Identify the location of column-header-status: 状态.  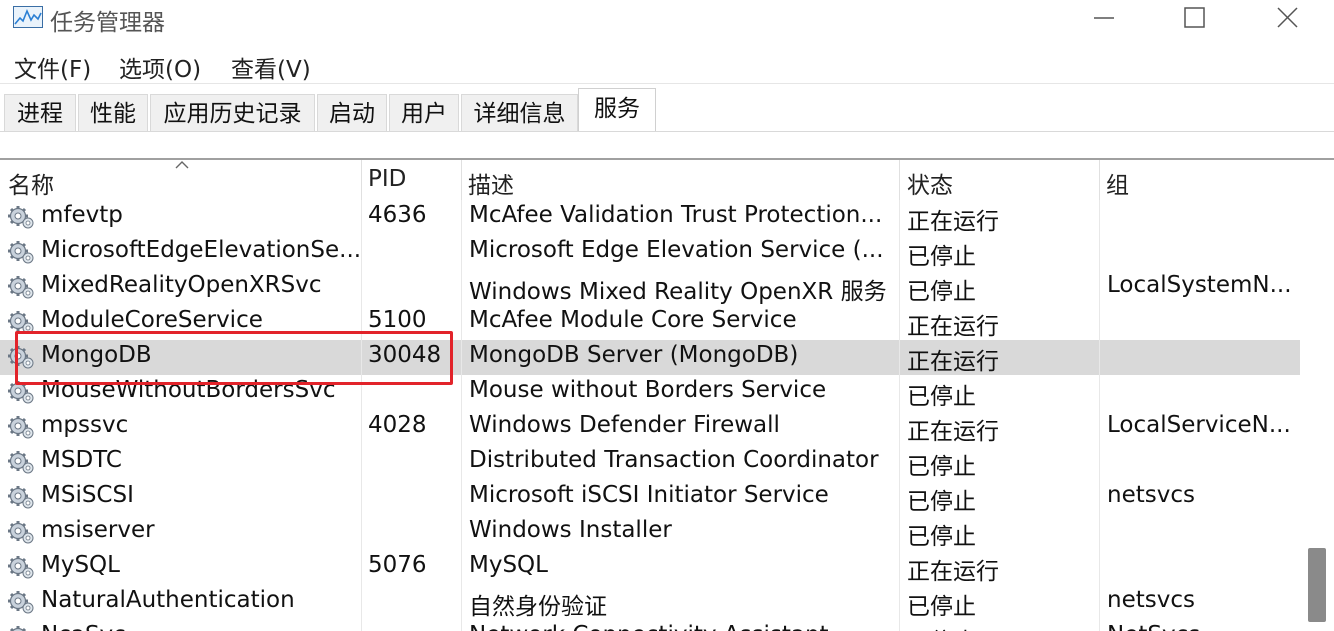
(930, 183).